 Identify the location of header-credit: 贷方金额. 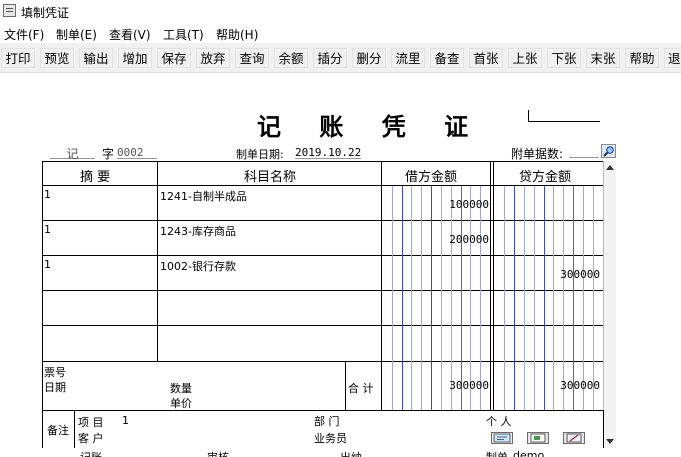
(545, 177).